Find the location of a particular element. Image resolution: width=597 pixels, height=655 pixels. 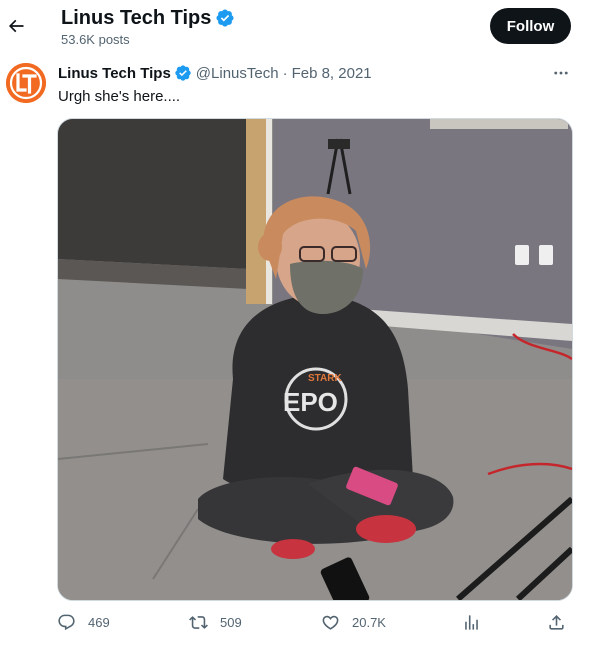

avatar is located at coordinates (26, 83).